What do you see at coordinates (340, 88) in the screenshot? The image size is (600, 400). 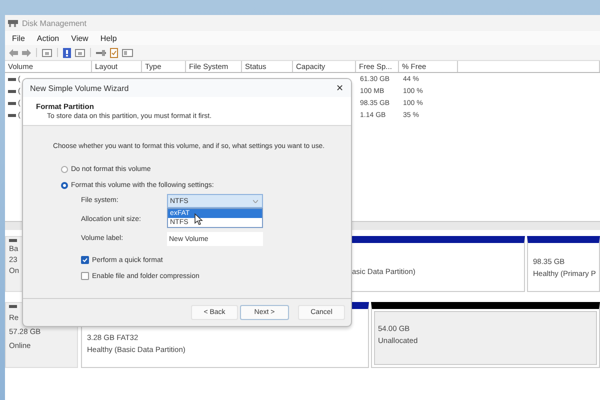 I see `close-button: ✕` at bounding box center [340, 88].